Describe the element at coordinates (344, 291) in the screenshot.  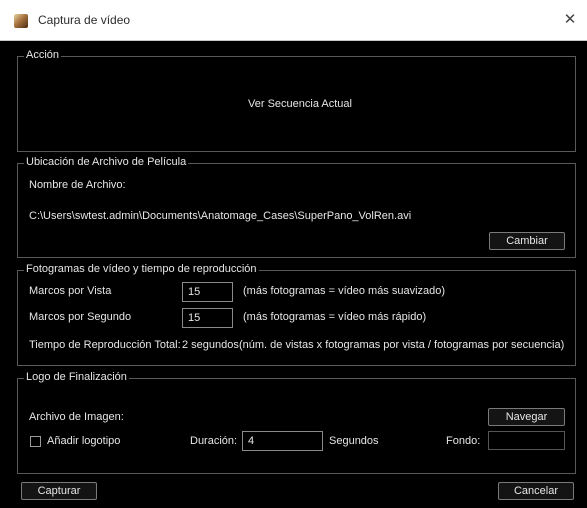
I see `frames-per-view-hint: (más fotogramas = vídeo más suavizado)` at that location.